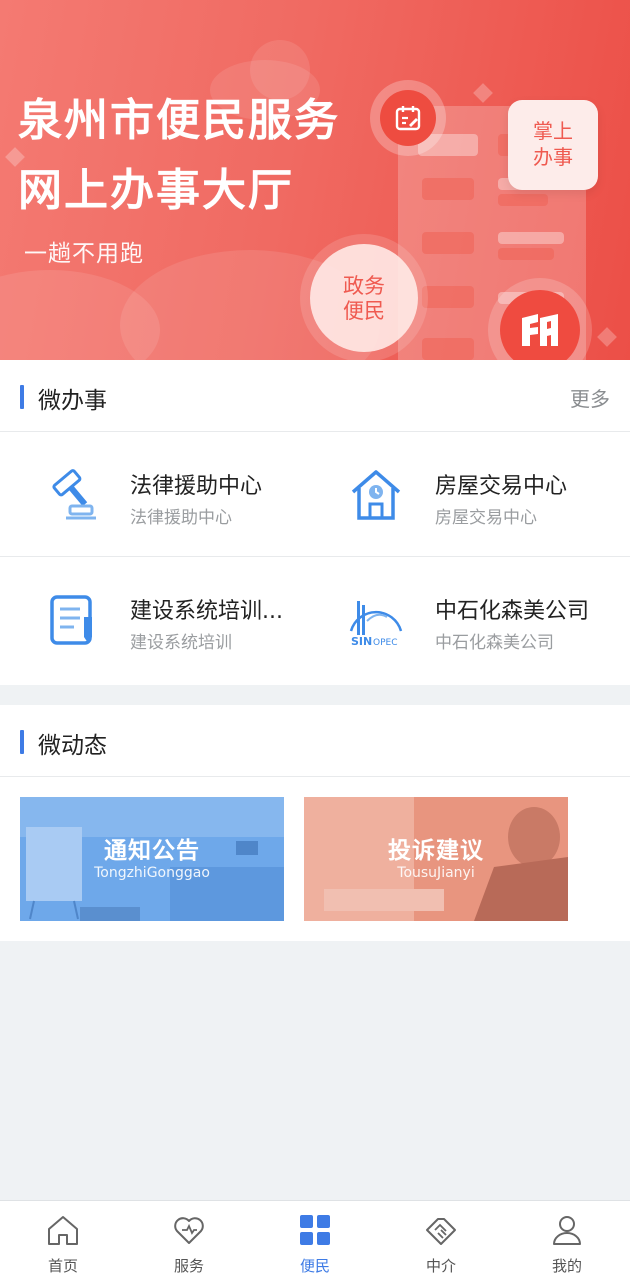 The width and height of the screenshot is (630, 1280). What do you see at coordinates (196, 486) in the screenshot?
I see `service-name: 法律援助中心` at bounding box center [196, 486].